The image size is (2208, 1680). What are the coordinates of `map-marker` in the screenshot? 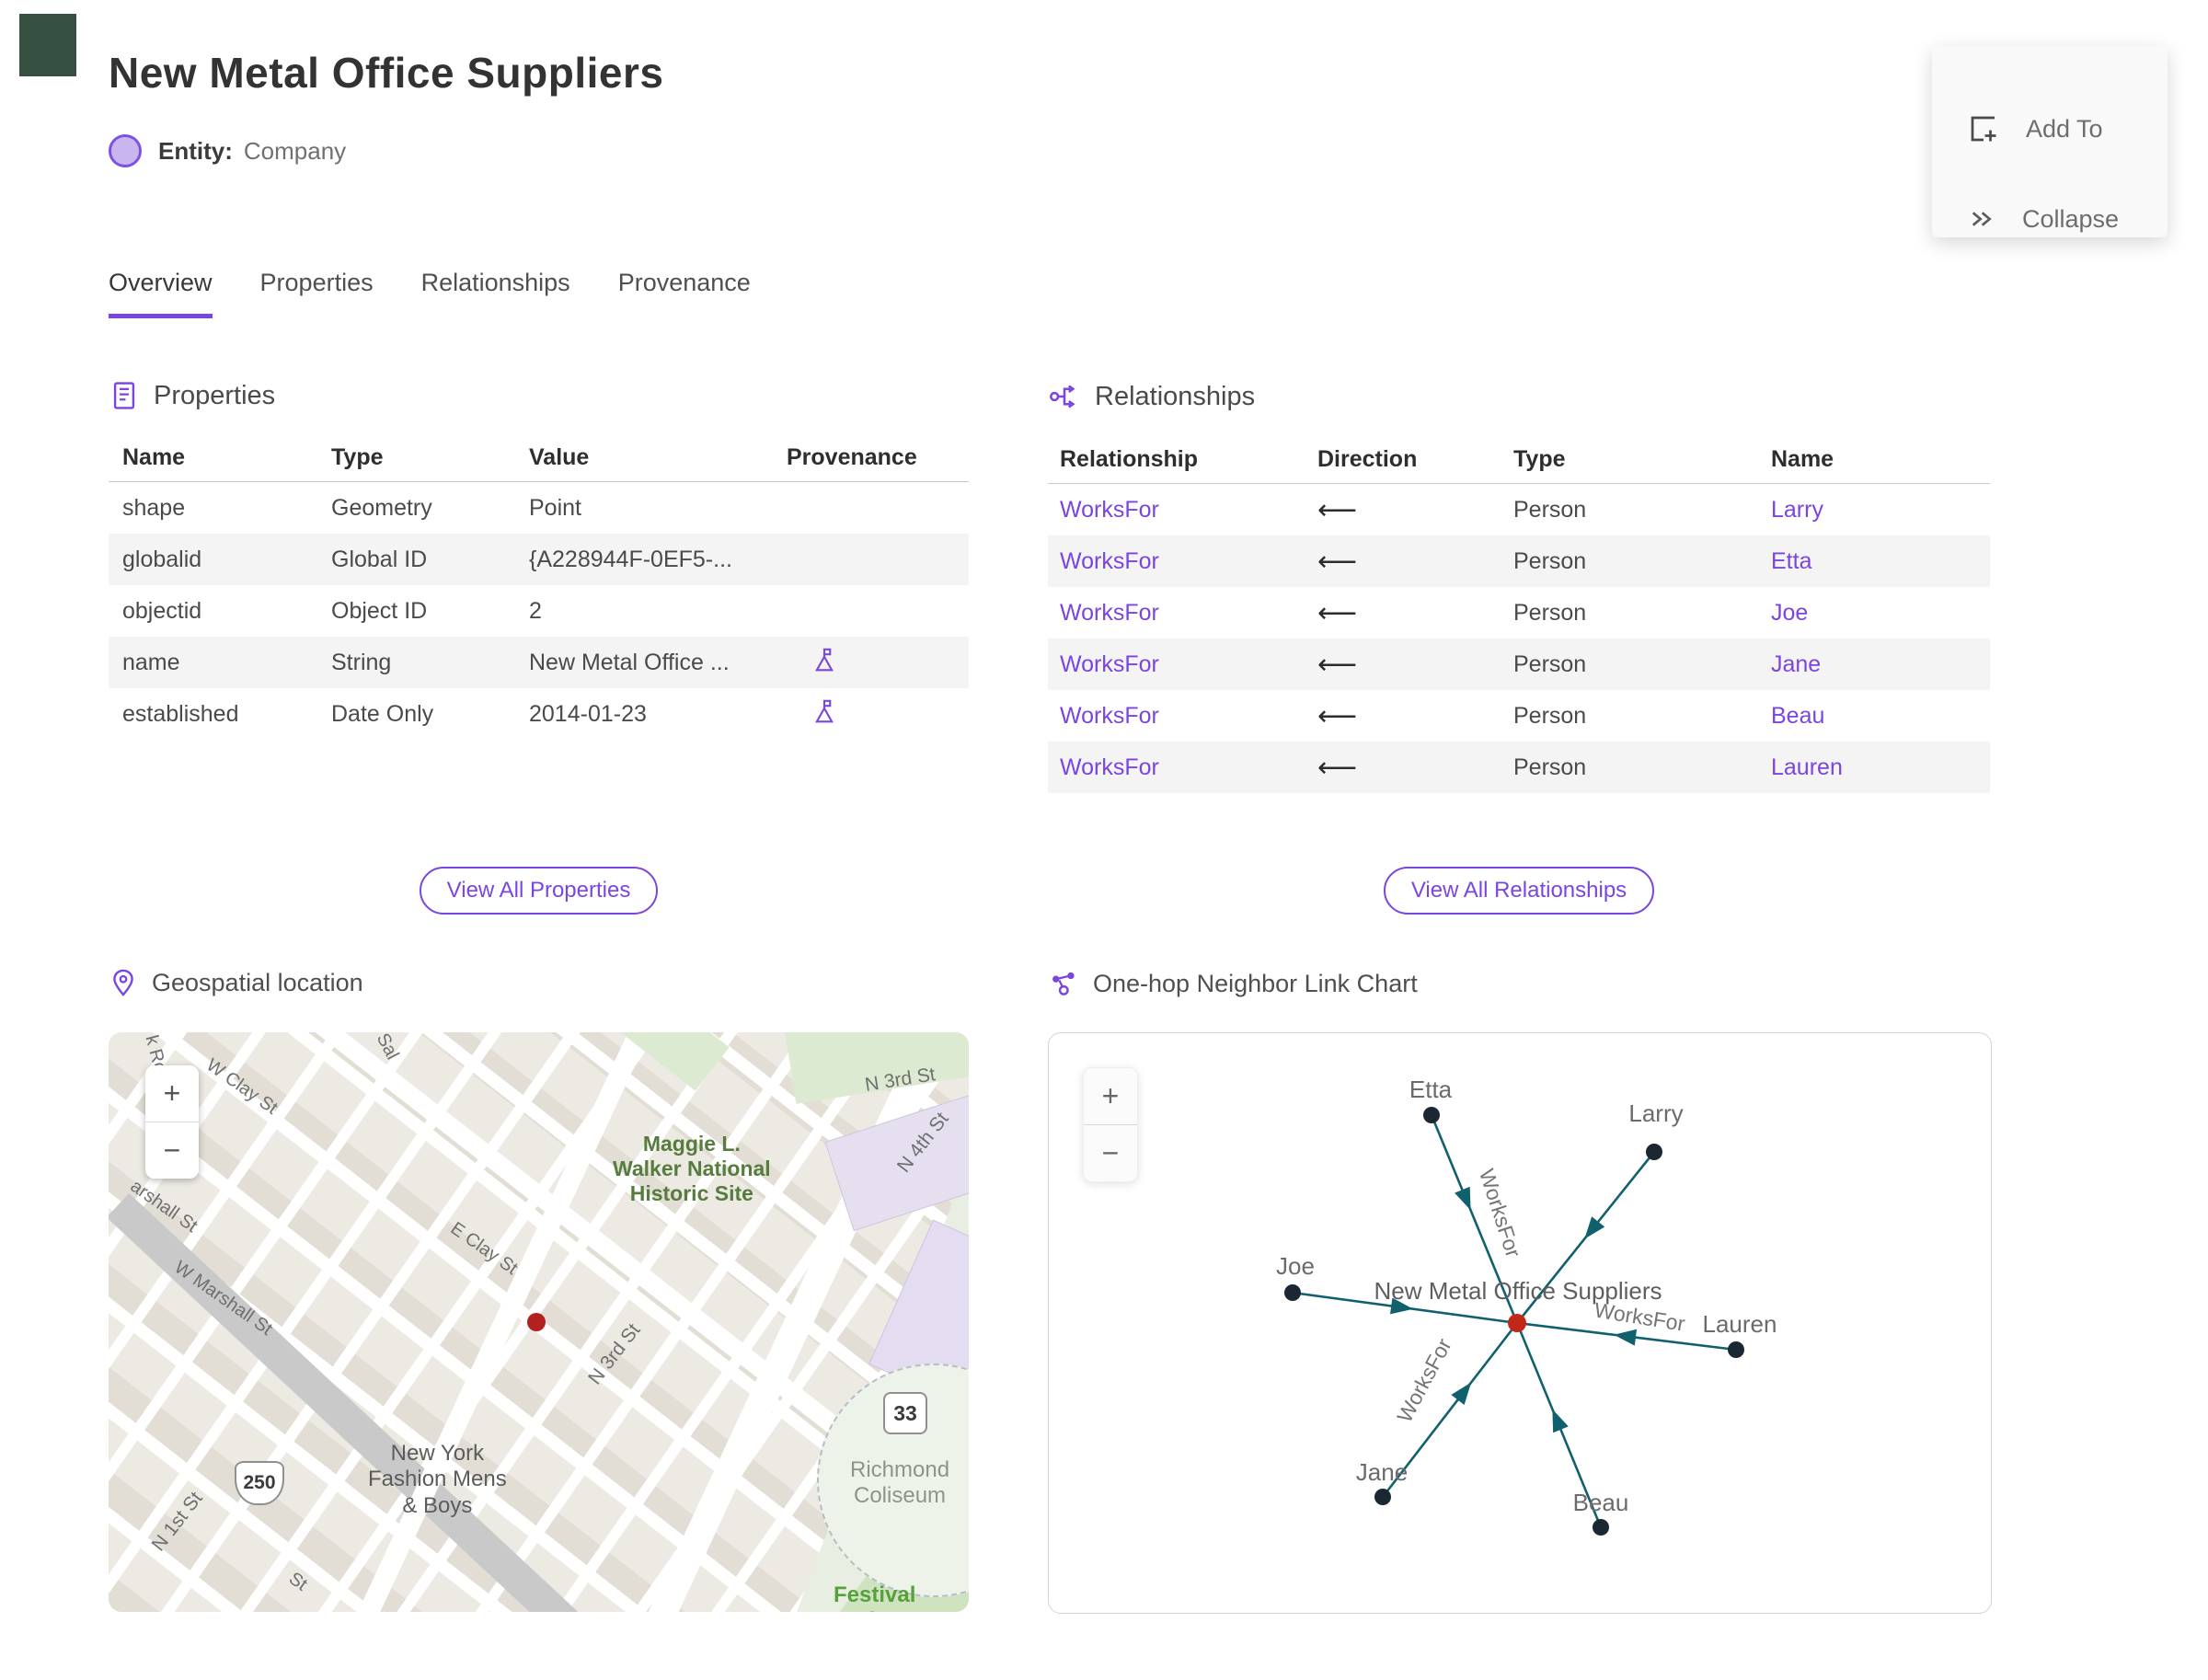 It's located at (536, 1322).